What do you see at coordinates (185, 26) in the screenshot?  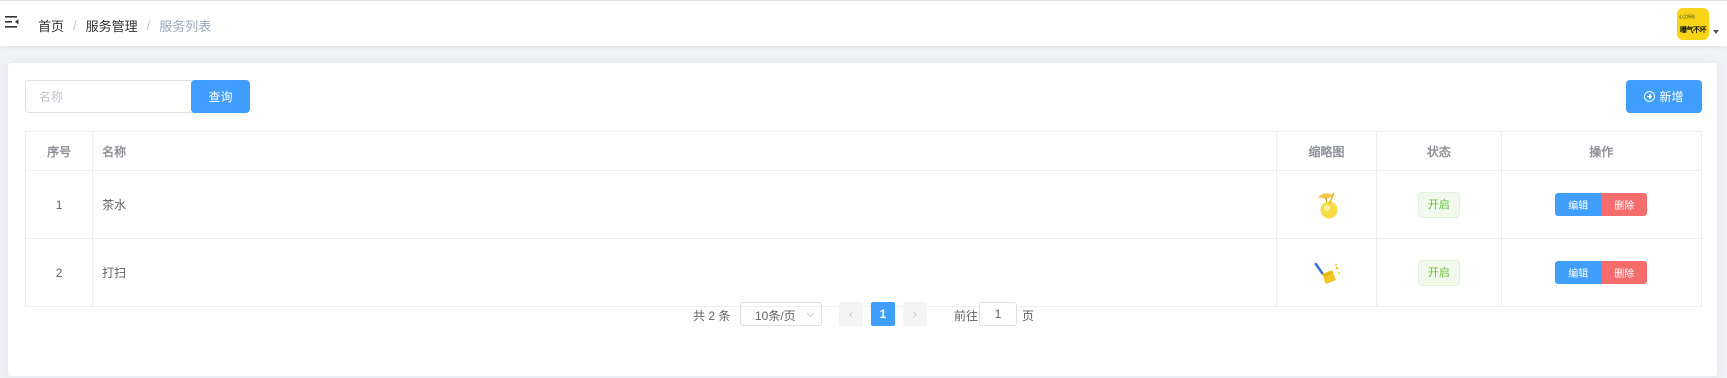 I see `breadcrumb-service-list: 服务列表` at bounding box center [185, 26].